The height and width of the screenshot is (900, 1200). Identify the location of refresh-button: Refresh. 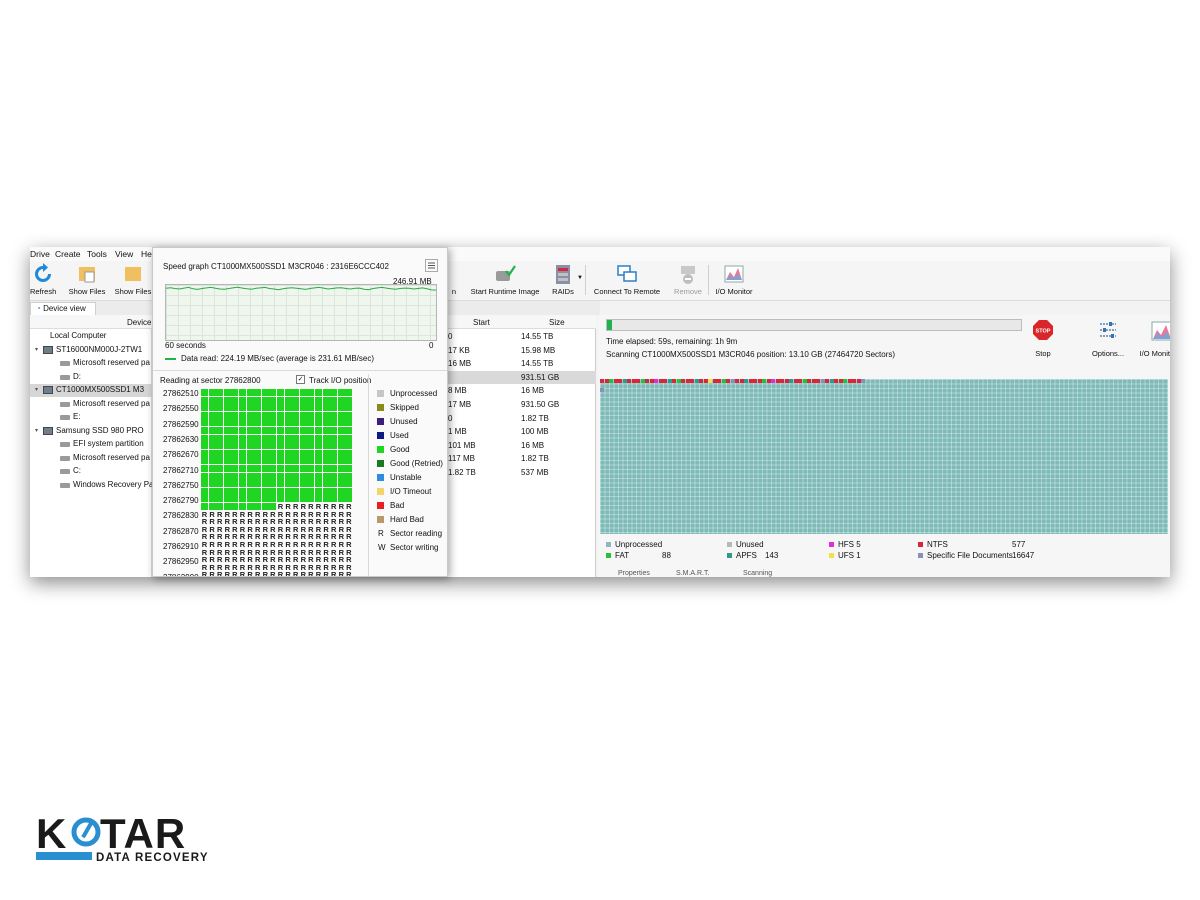
(43, 280).